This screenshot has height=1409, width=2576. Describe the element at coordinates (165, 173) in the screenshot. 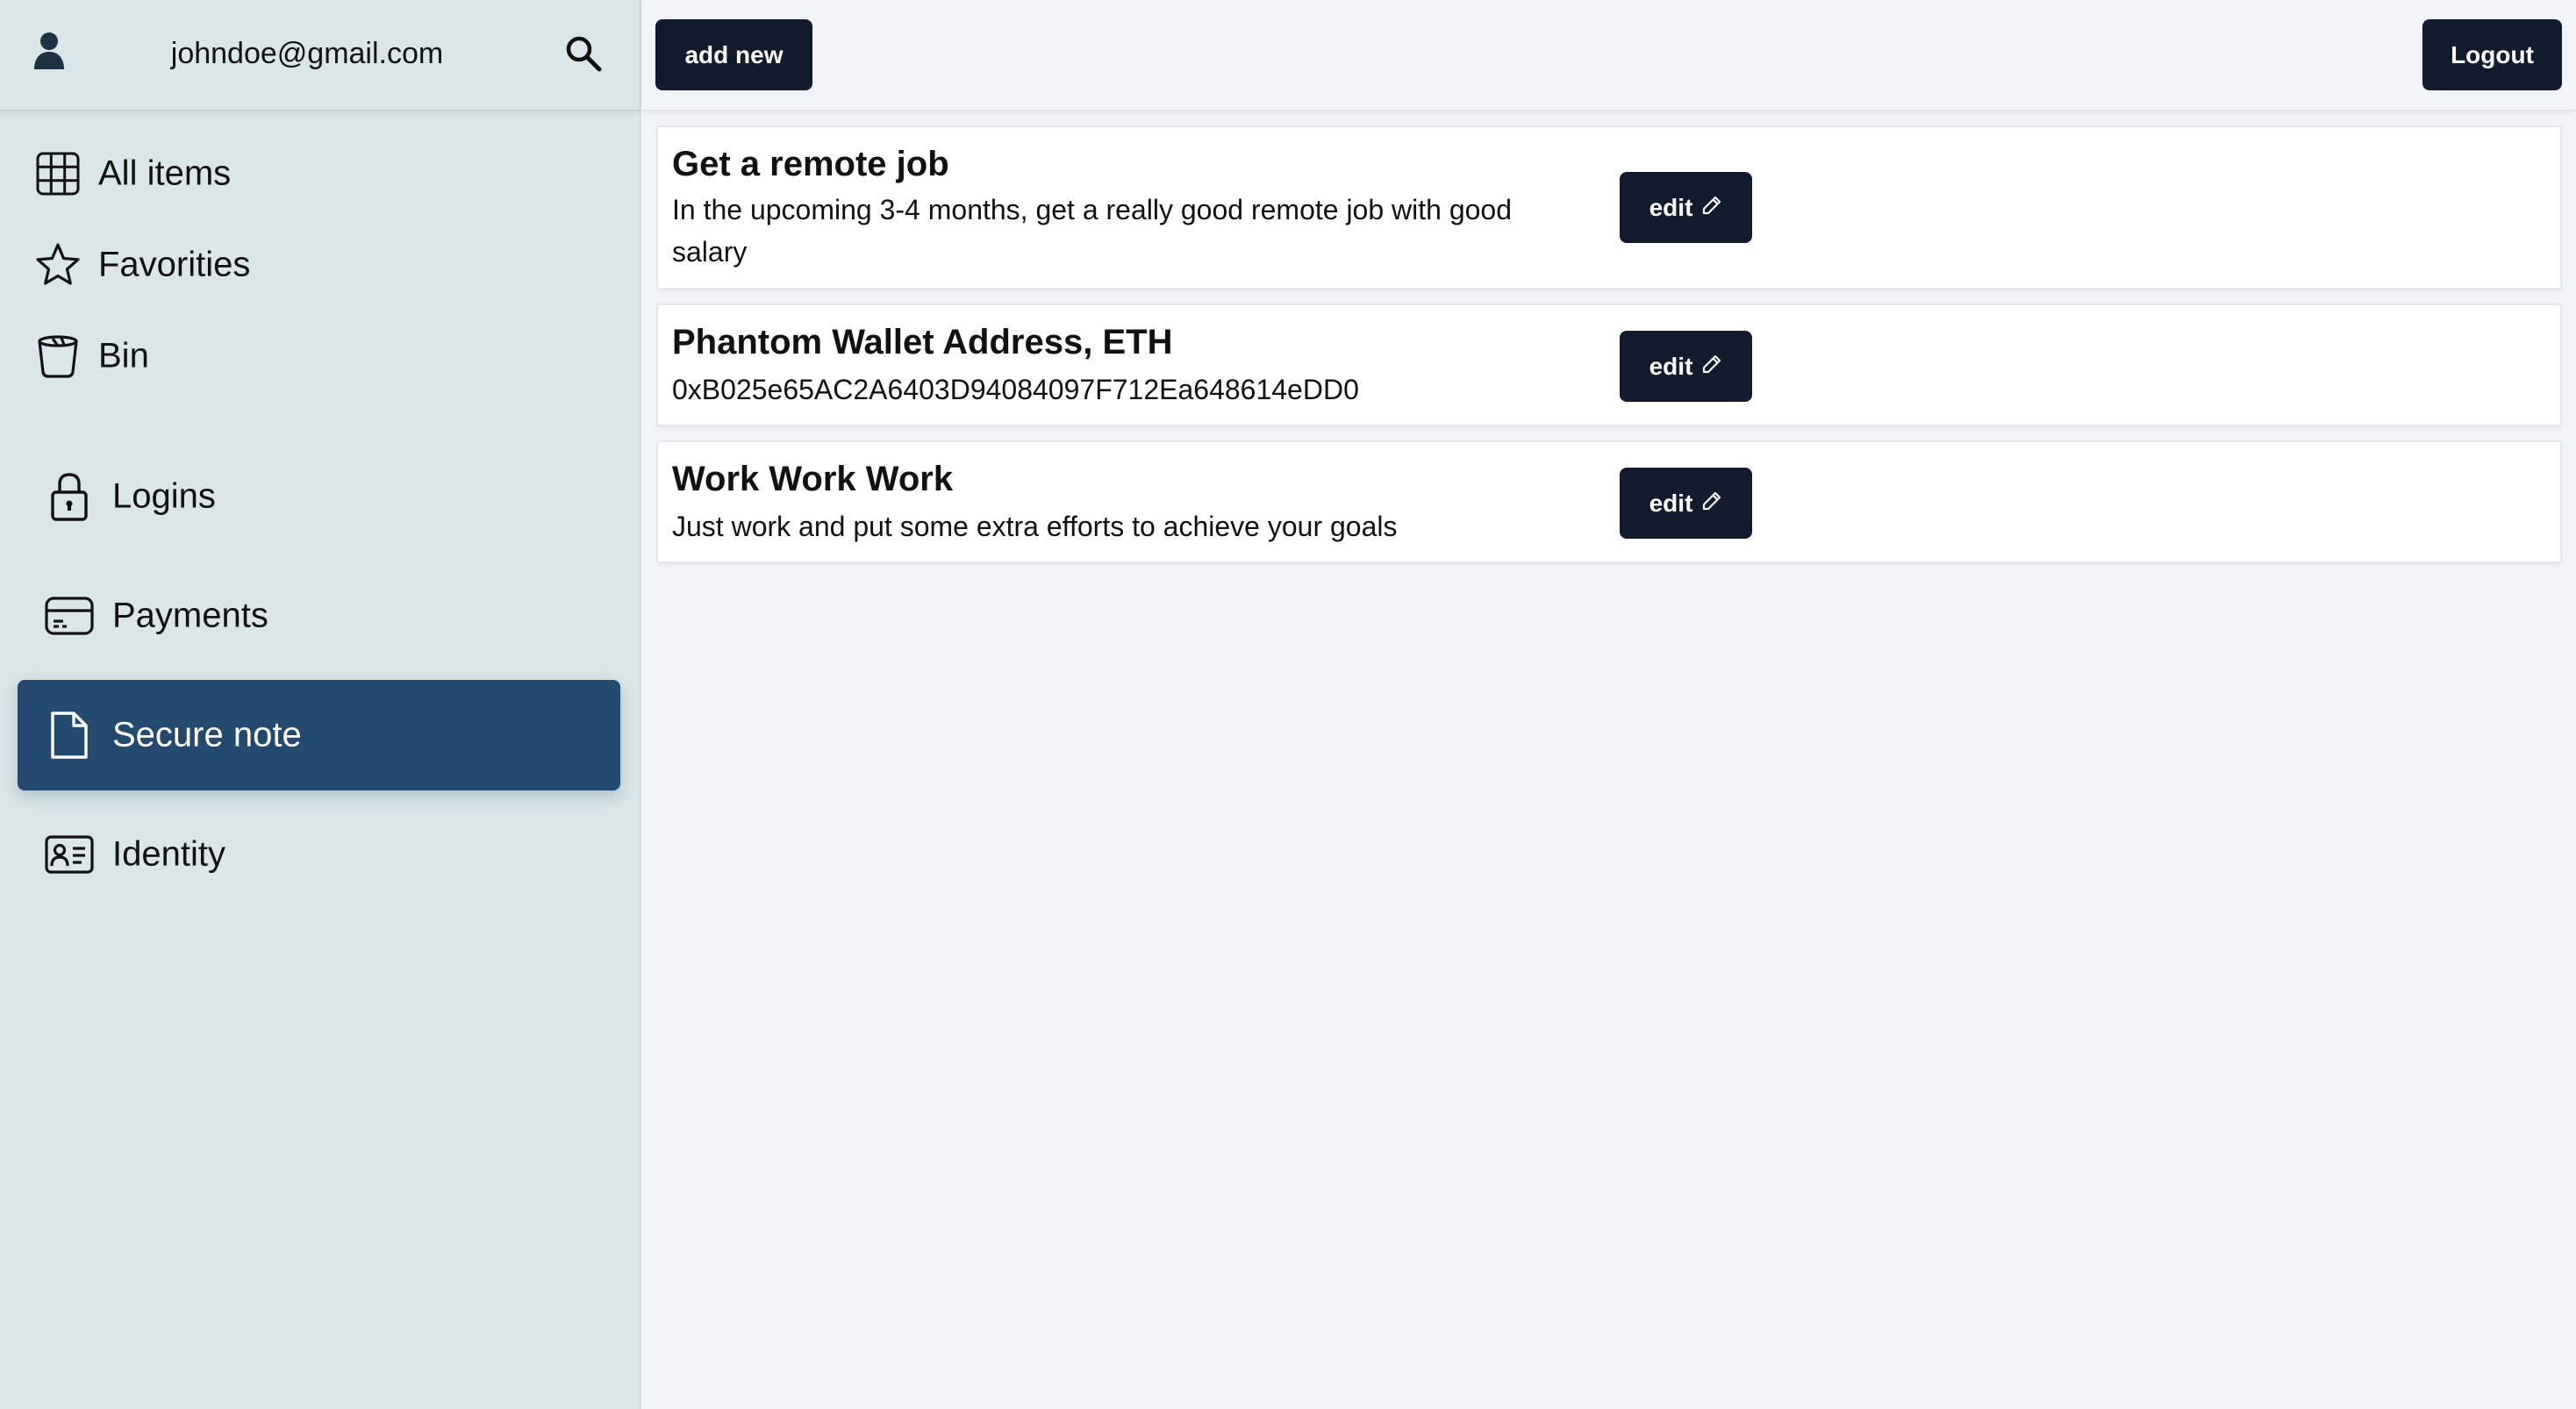

I see `sidebar-item-label: All items` at that location.